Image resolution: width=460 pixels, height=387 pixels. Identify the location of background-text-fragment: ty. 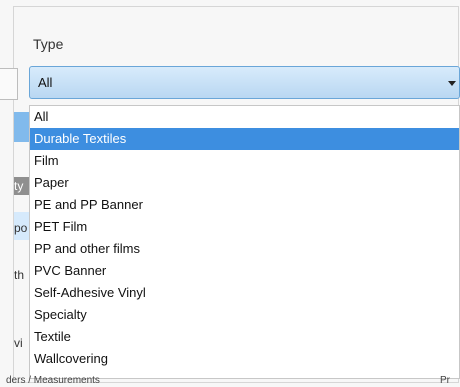
(19, 186).